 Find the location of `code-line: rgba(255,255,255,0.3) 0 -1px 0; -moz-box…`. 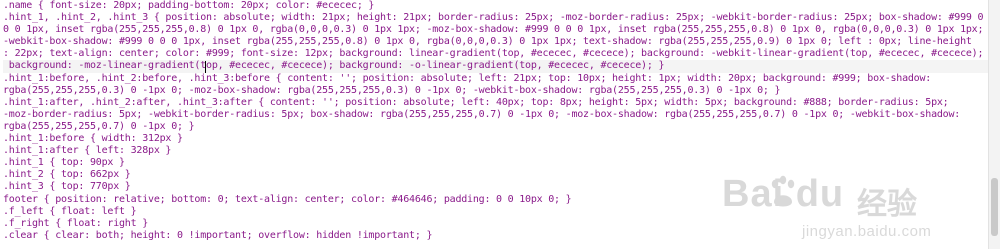

code-line: rgba(255,255,255,0.3) 0 -1px 0; -moz-box… is located at coordinates (392, 90).